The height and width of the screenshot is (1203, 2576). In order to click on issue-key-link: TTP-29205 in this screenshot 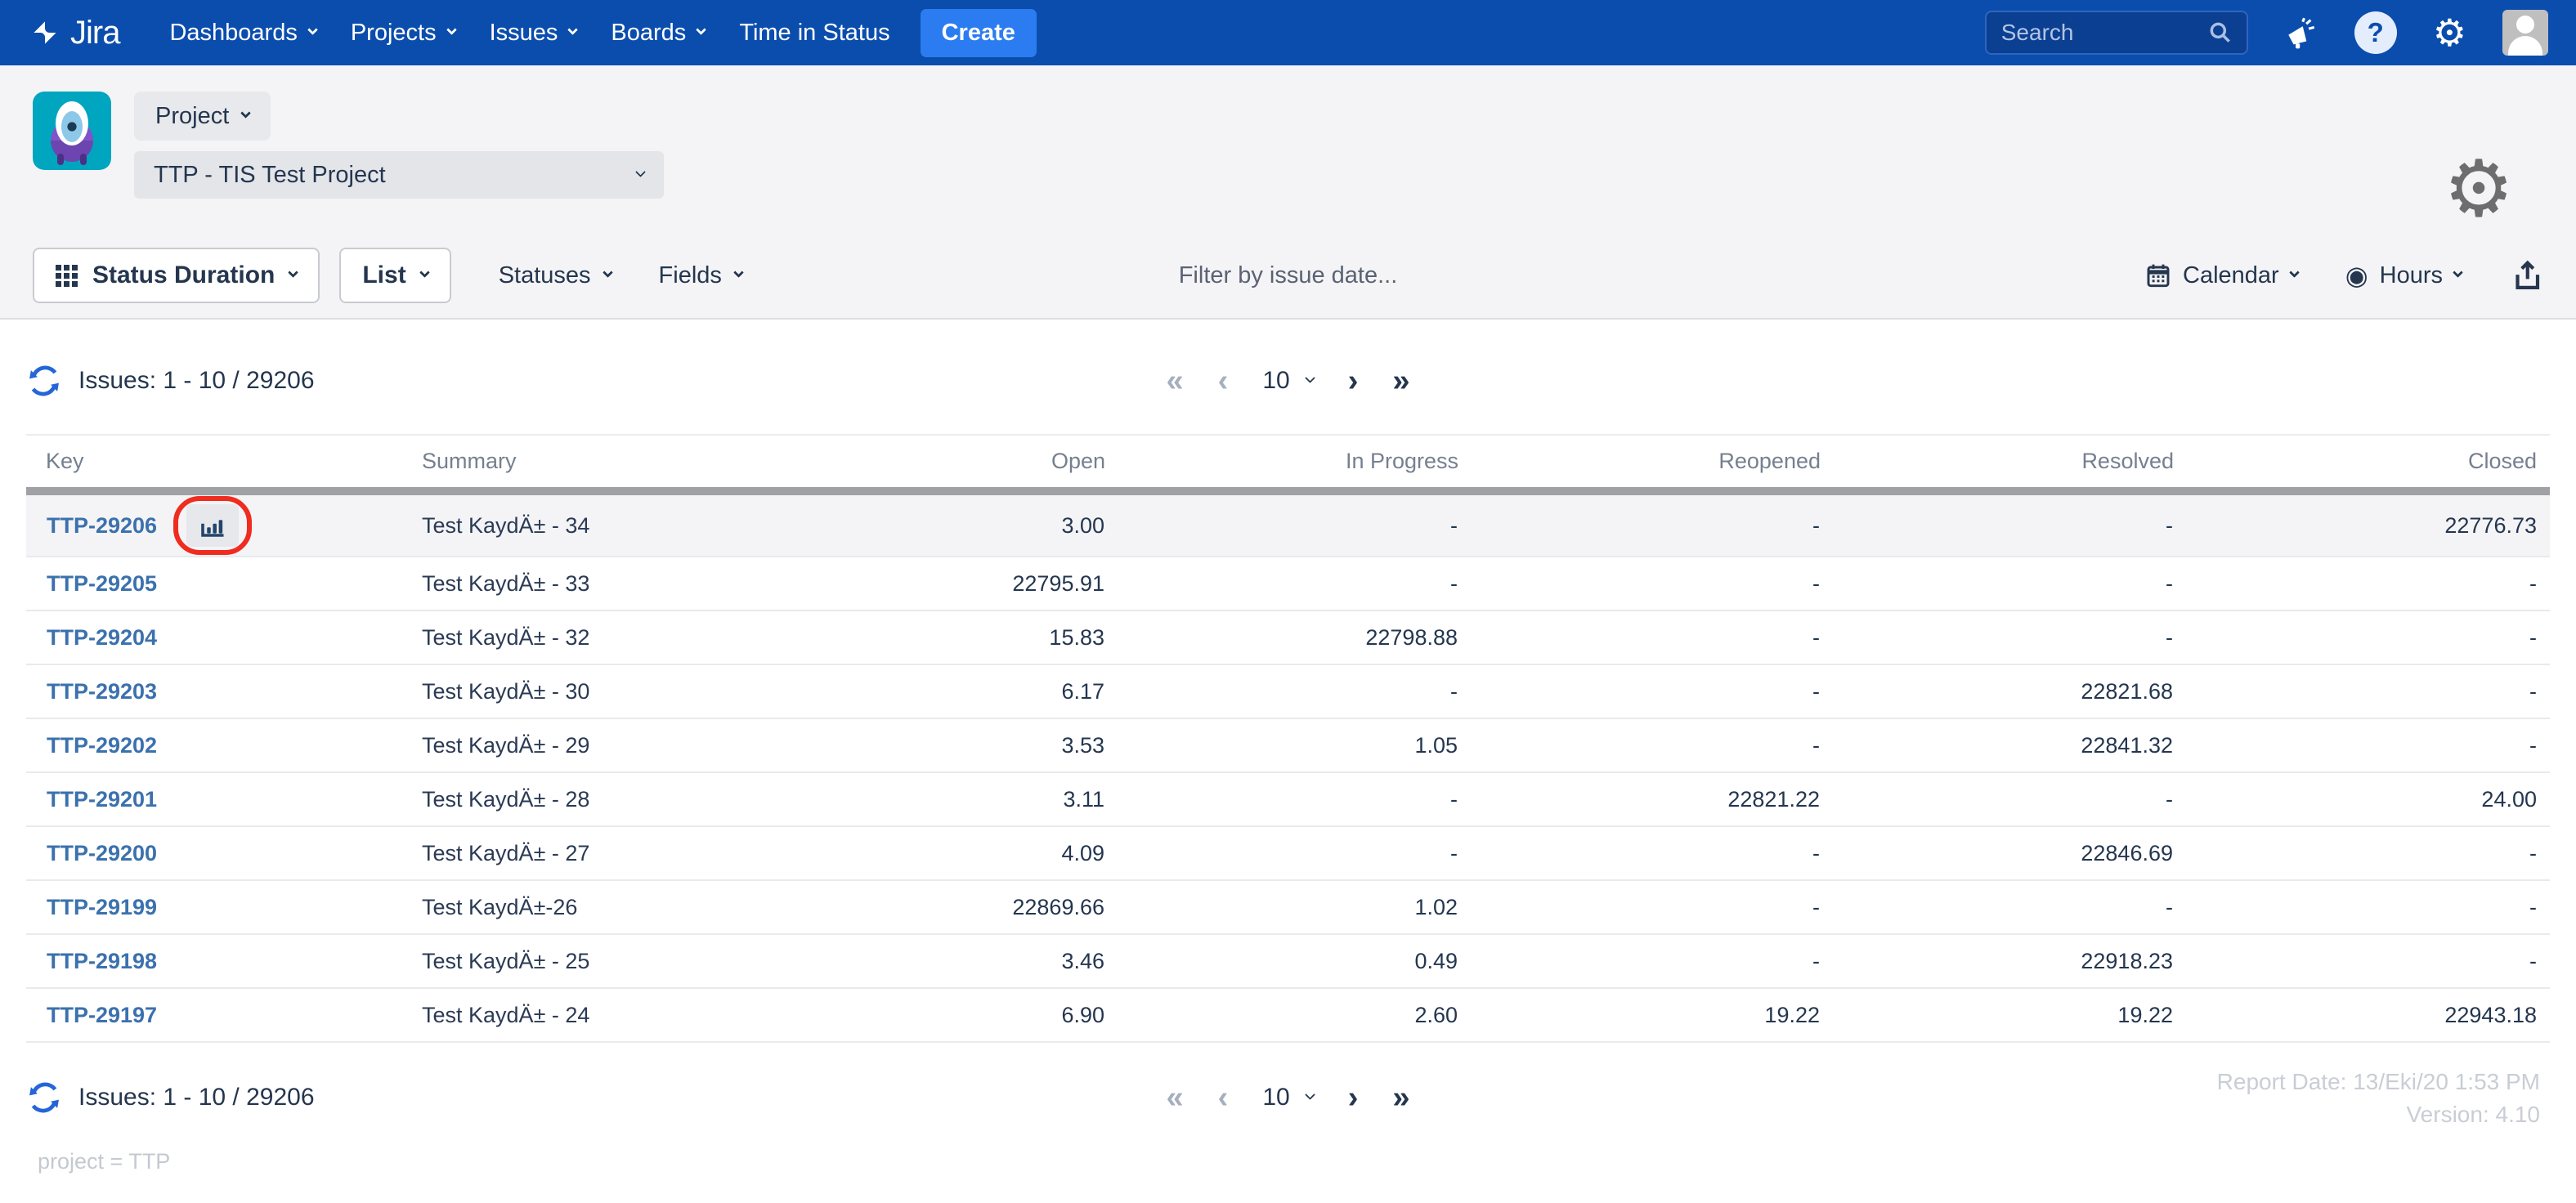, I will do `click(102, 584)`.